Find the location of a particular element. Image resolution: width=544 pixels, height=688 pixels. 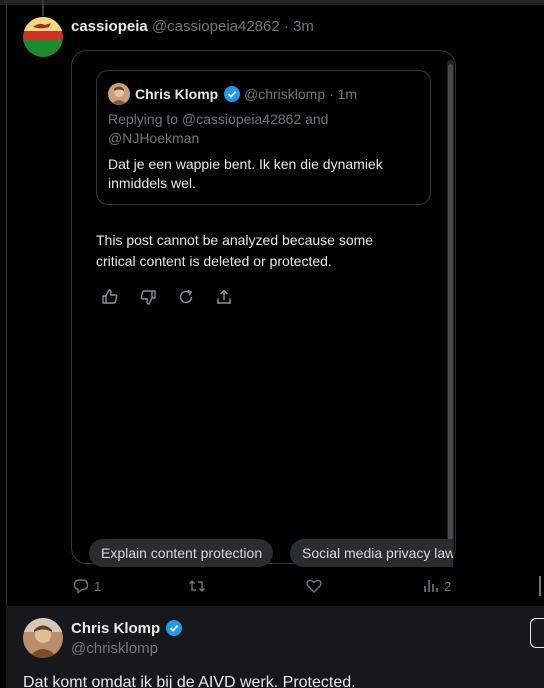

quoted-post-header: Chris Klomp @chrisklomp · 1m is located at coordinates (246, 94).